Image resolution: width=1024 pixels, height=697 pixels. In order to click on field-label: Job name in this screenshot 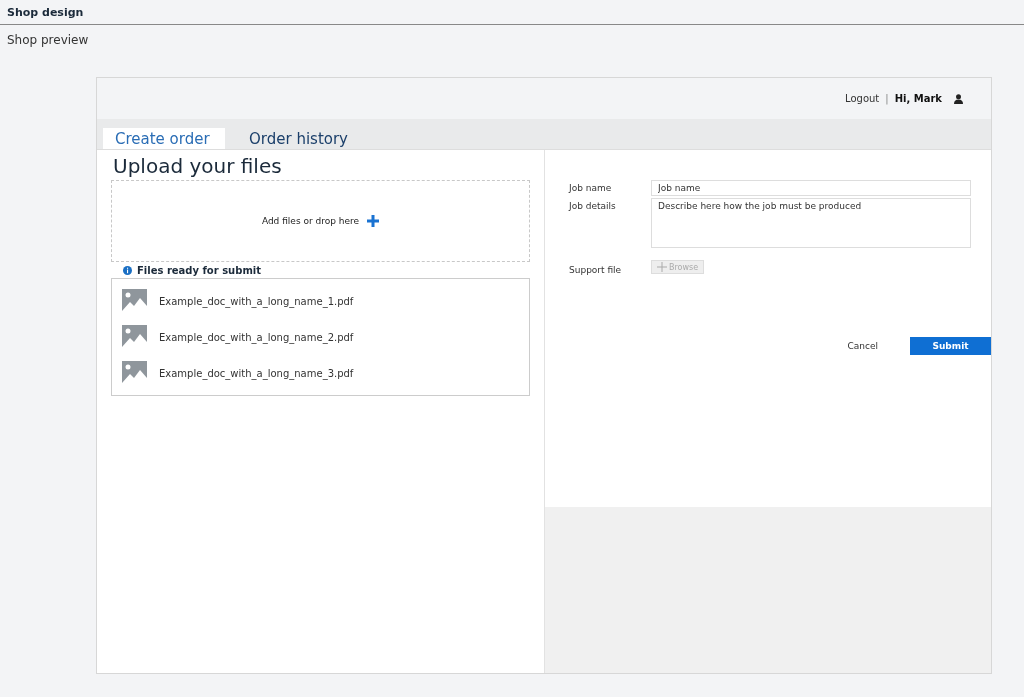, I will do `click(591, 188)`.